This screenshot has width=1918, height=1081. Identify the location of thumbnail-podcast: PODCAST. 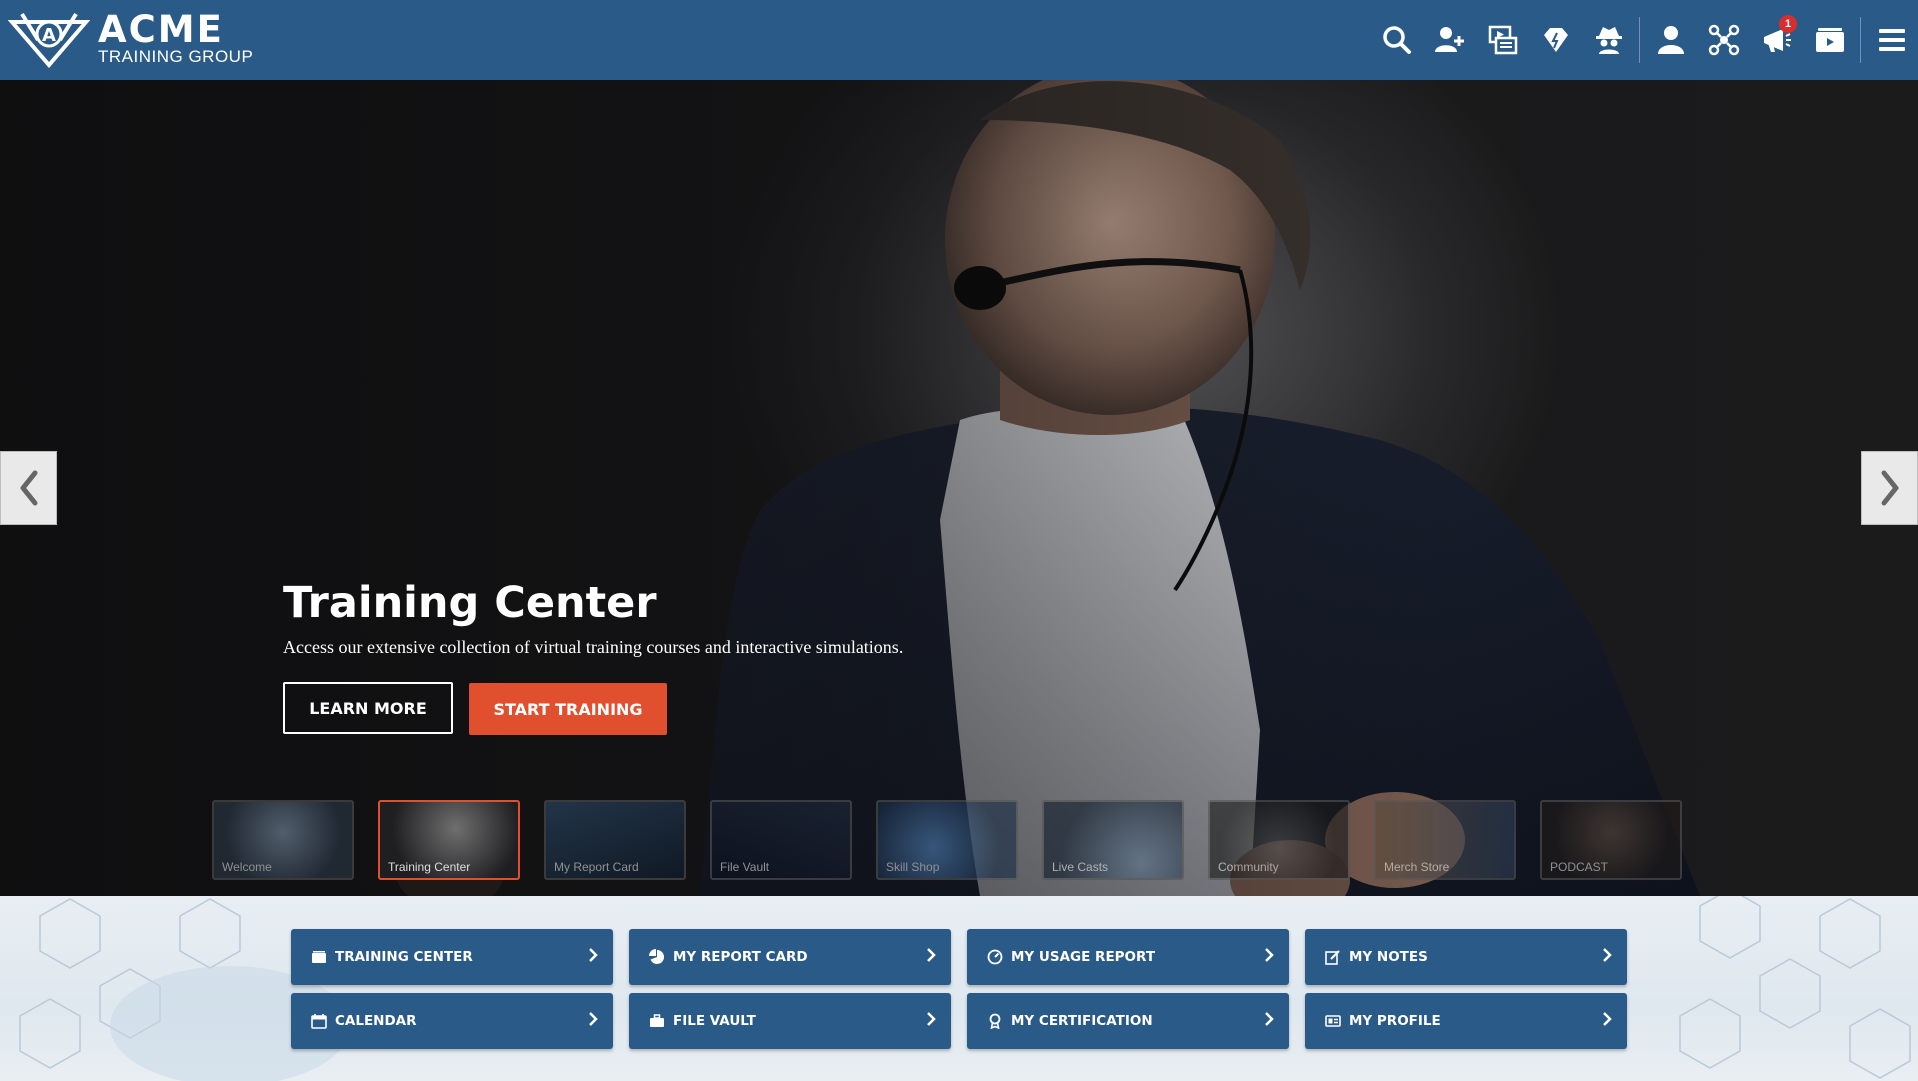
(1611, 840).